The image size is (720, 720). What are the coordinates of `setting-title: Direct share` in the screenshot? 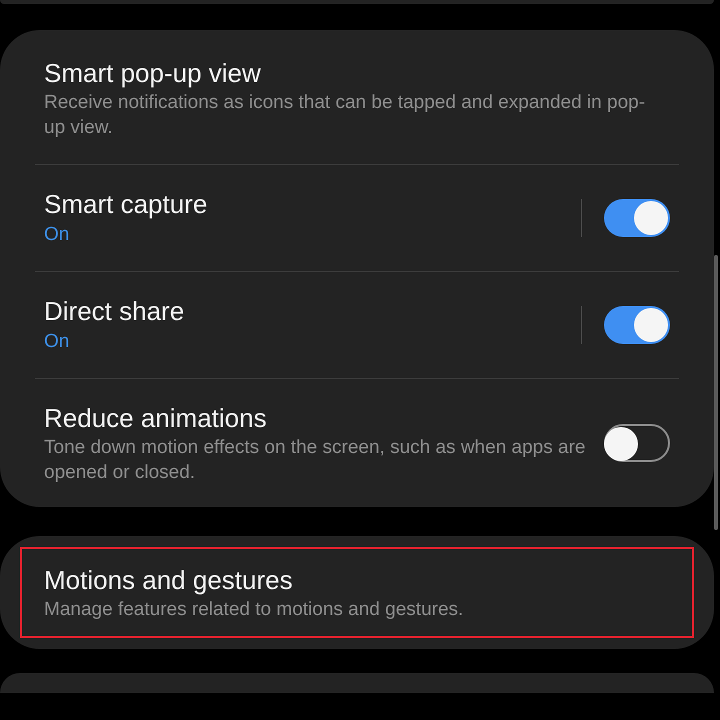 It's located at (115, 311).